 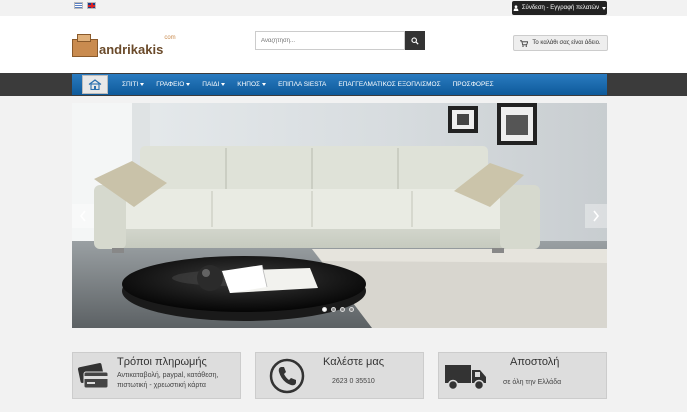 I want to click on user-icon, so click(x=516, y=8).